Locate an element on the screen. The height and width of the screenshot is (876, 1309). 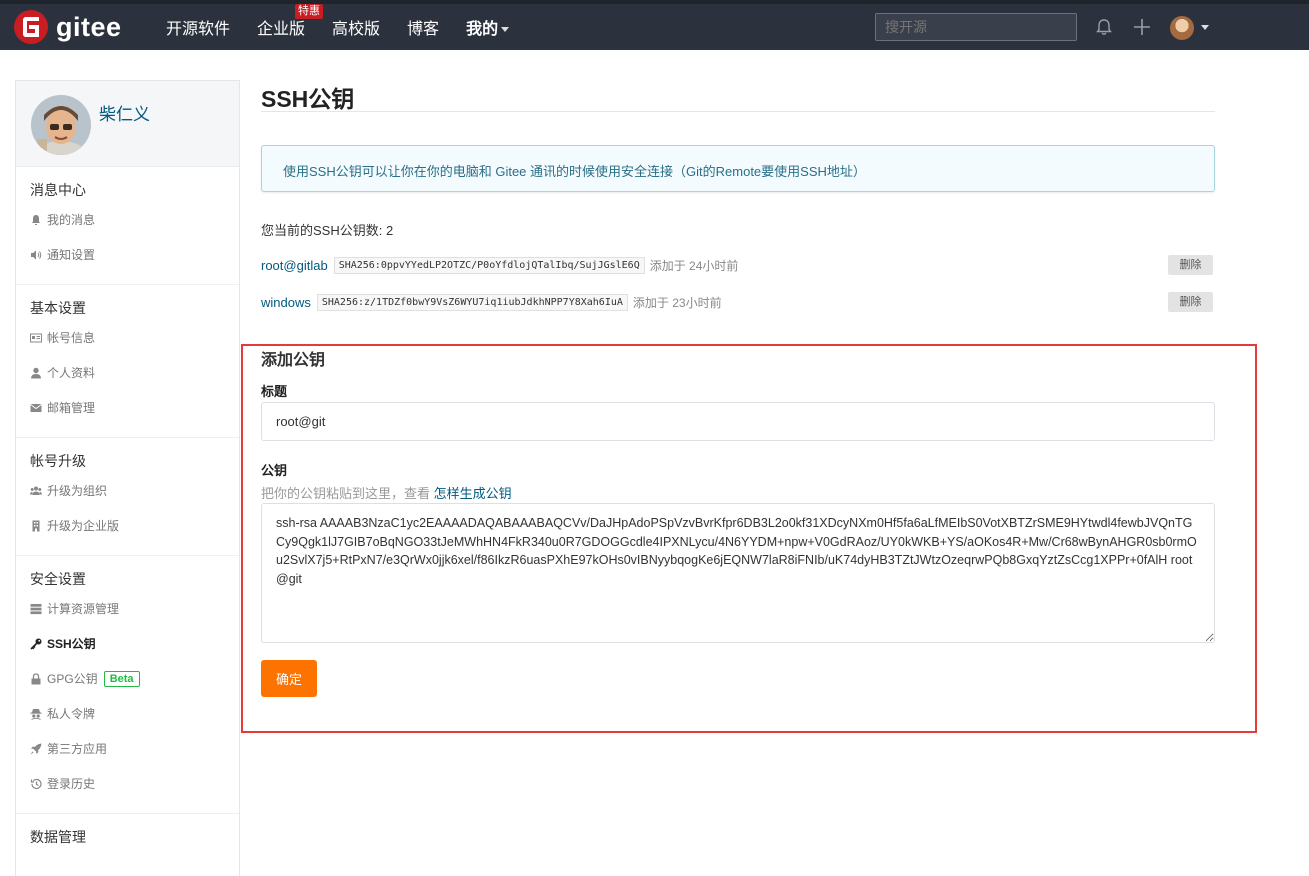
plus-icon is located at coordinates (1142, 27).